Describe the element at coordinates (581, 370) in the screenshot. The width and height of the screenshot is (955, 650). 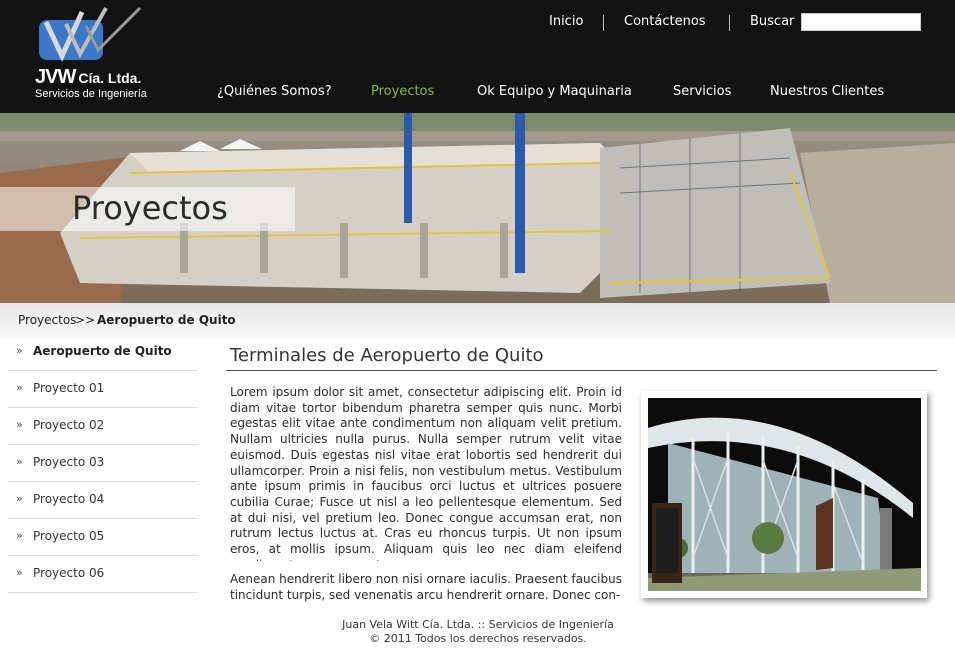
I see `title-divider` at that location.